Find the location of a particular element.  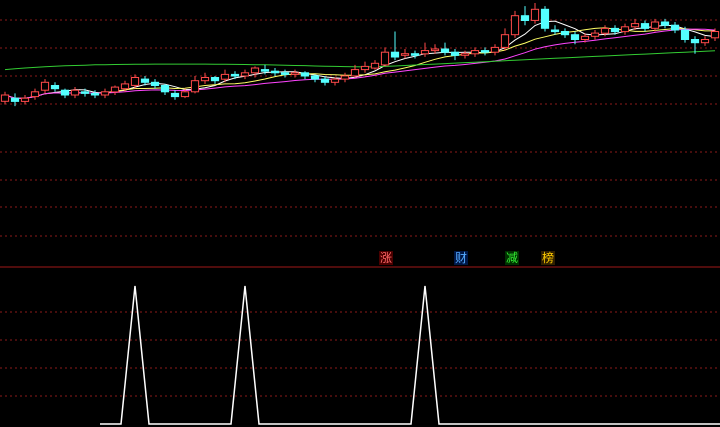

signal-label-bang: 榜 is located at coordinates (548, 258).